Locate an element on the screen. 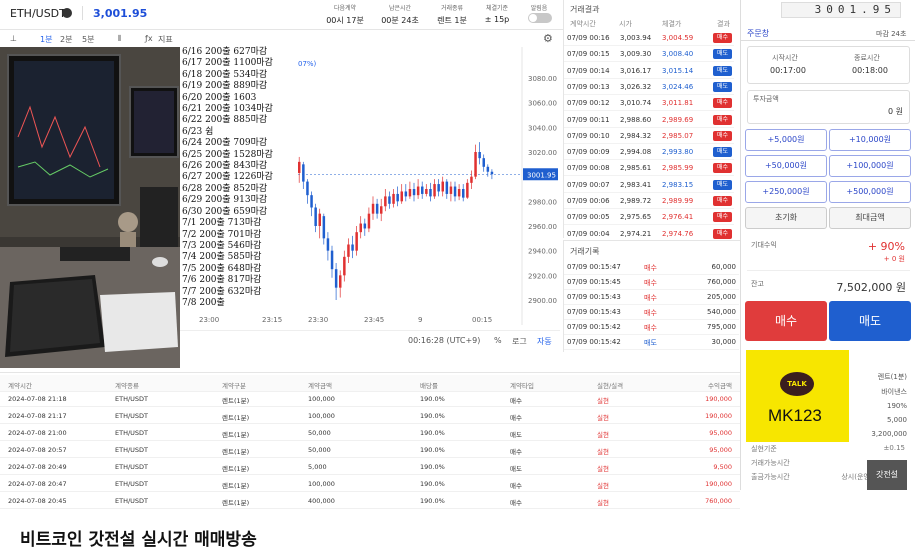  buy-button: 매수 is located at coordinates (786, 321).